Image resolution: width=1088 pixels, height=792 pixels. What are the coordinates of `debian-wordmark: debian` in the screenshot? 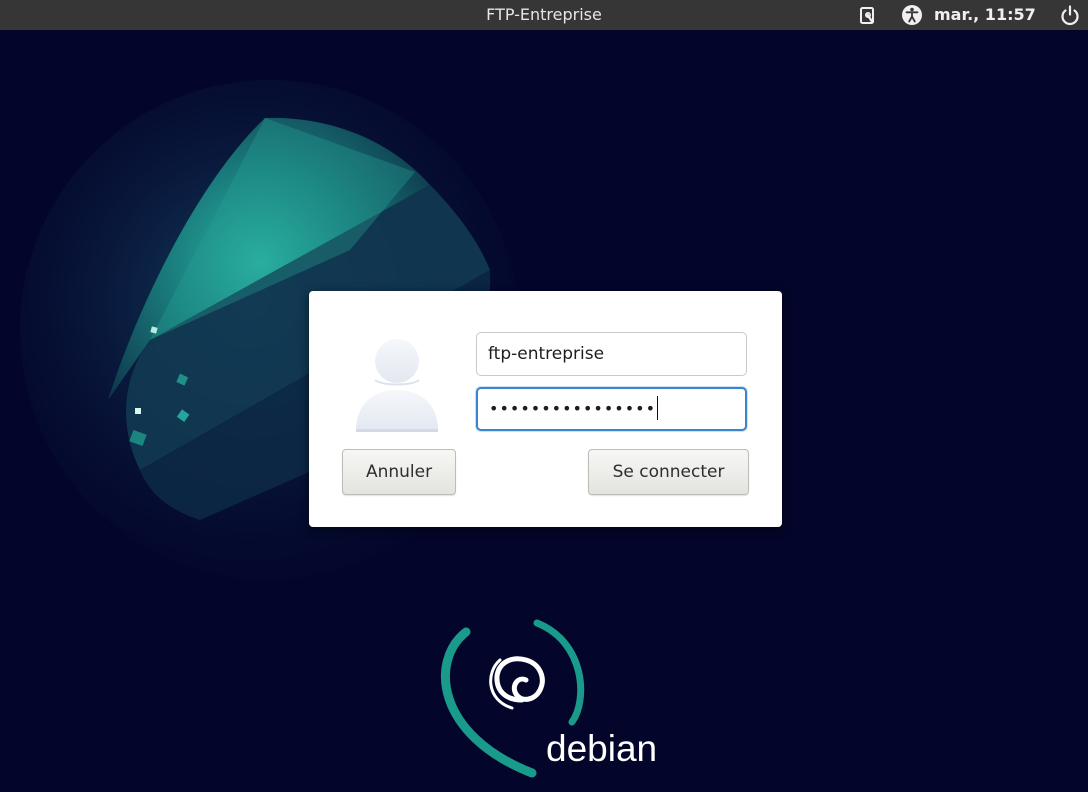 It's located at (601, 748).